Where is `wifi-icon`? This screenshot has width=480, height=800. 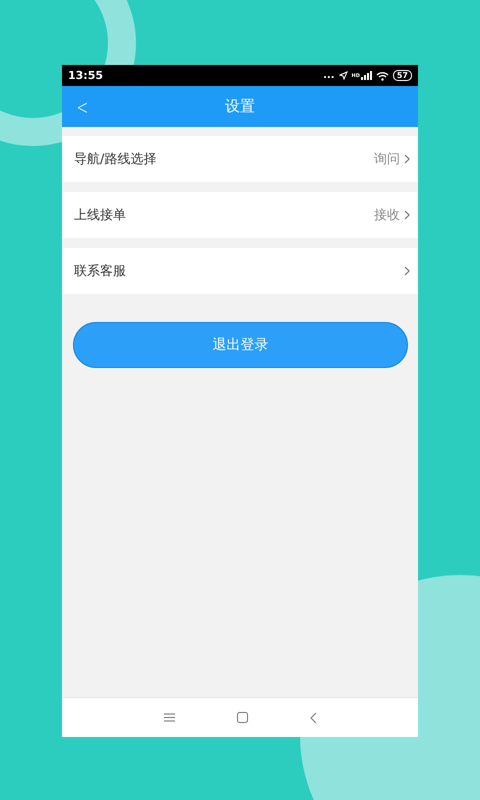
wifi-icon is located at coordinates (382, 75).